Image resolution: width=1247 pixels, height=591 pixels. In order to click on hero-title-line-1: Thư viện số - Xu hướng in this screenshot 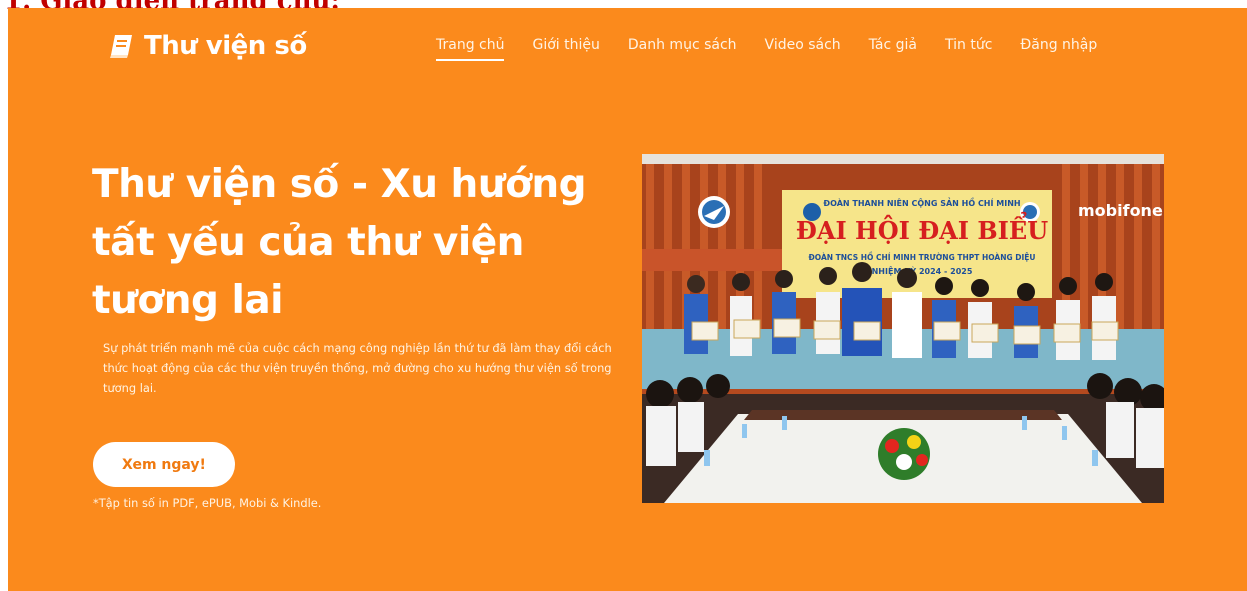, I will do `click(339, 184)`.